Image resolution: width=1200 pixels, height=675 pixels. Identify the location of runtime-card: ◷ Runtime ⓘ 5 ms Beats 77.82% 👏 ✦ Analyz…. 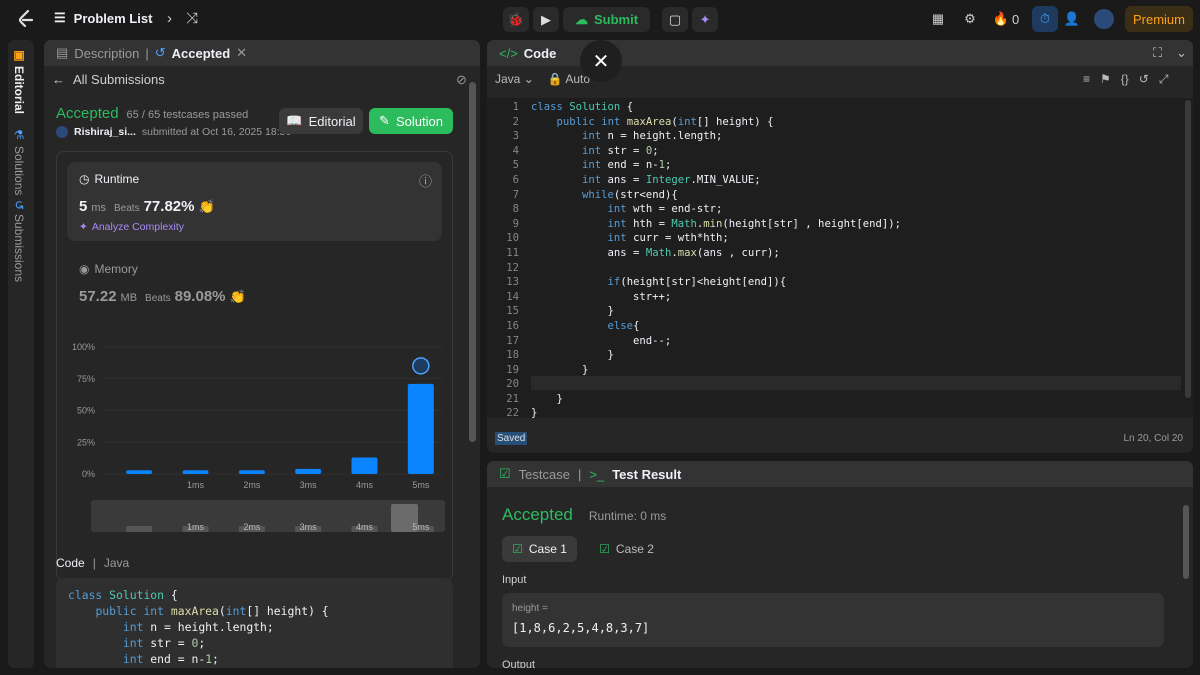
(254, 201).